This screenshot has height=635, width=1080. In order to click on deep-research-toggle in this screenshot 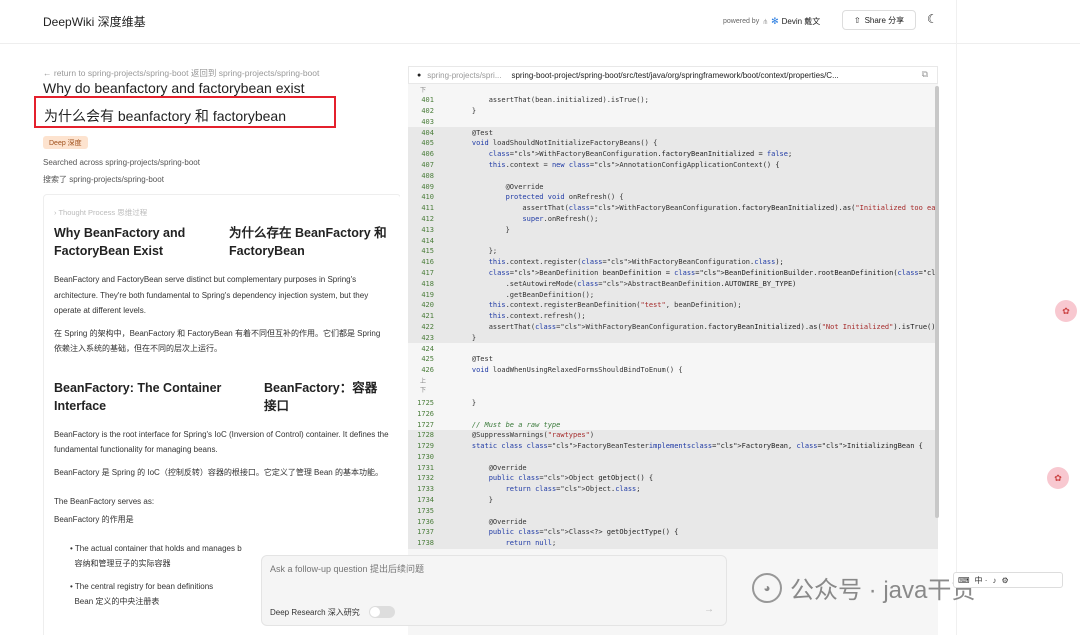, I will do `click(381, 612)`.